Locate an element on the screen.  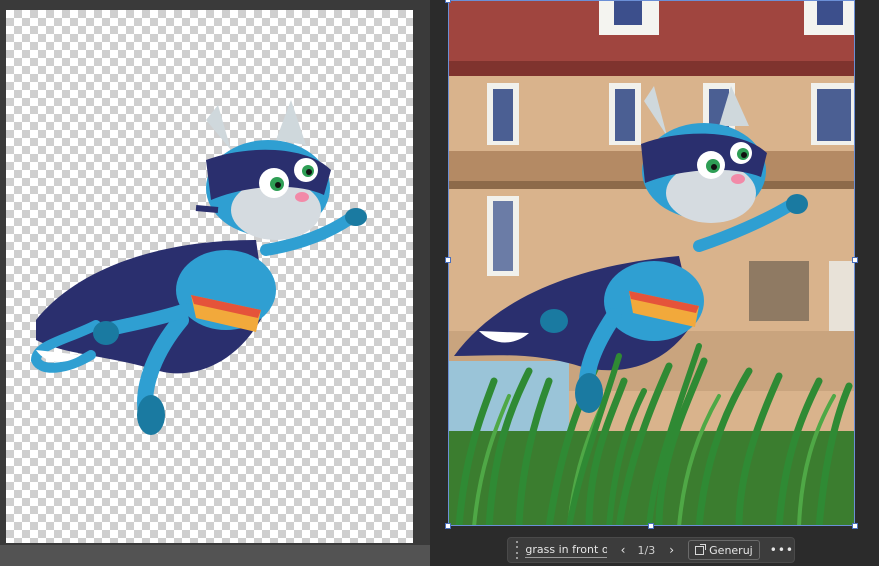
contextual-task-bar: grass in front o... ‹ 1/3 › Generuj ••• is located at coordinates (651, 550).